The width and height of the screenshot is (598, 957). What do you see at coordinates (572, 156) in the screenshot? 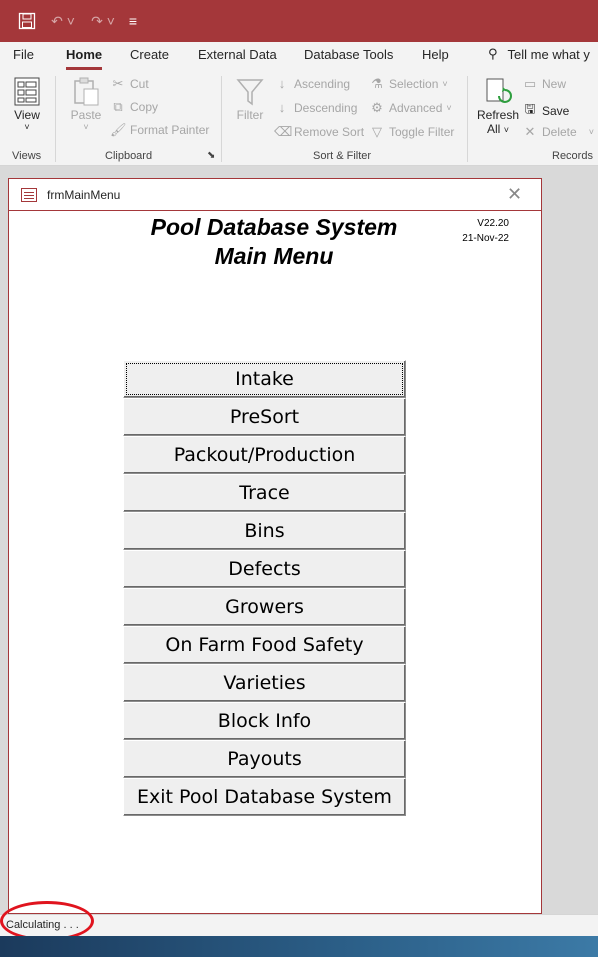
I see `group-label-records: Records` at bounding box center [572, 156].